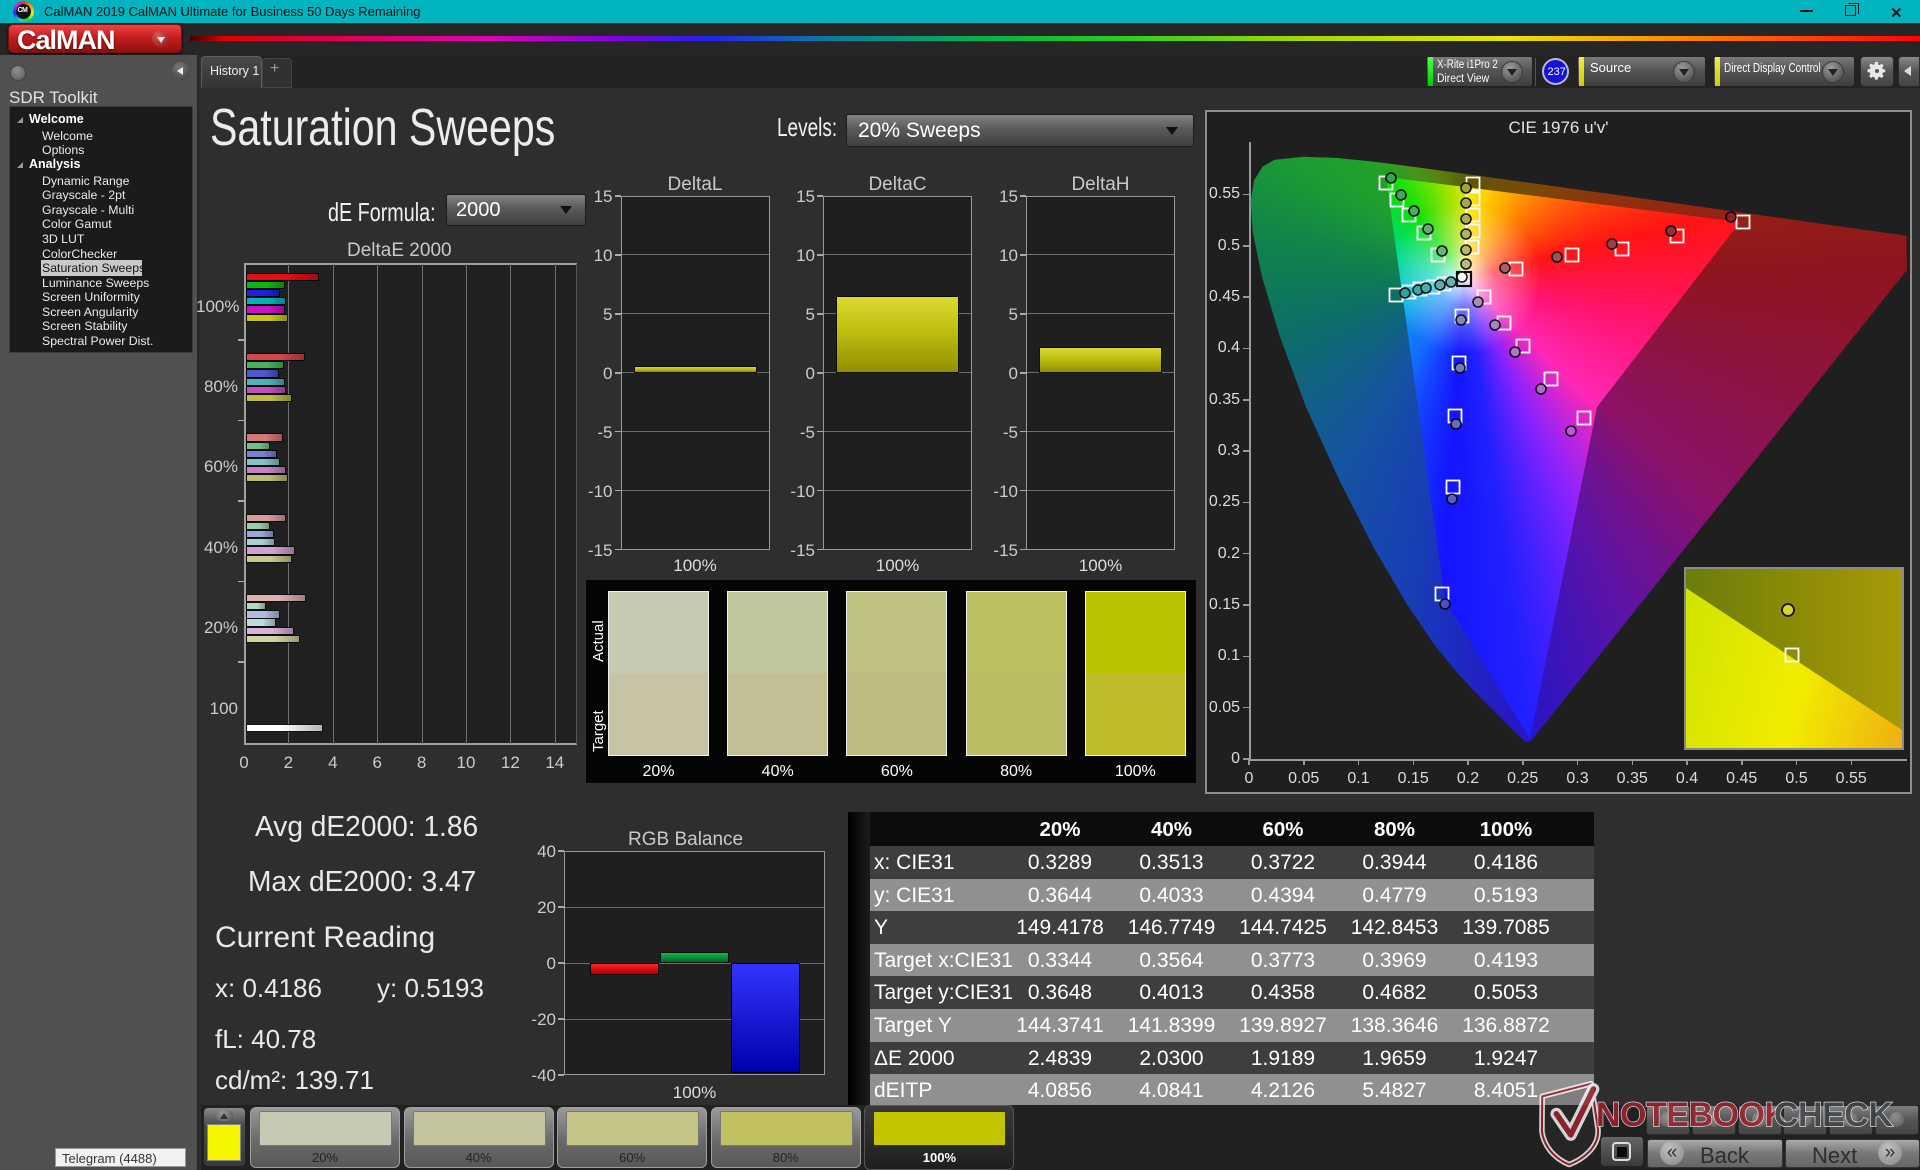 The width and height of the screenshot is (1920, 1170). Describe the element at coordinates (1692, 1115) in the screenshot. I see `svg-text: NOTEBOOK` at that location.